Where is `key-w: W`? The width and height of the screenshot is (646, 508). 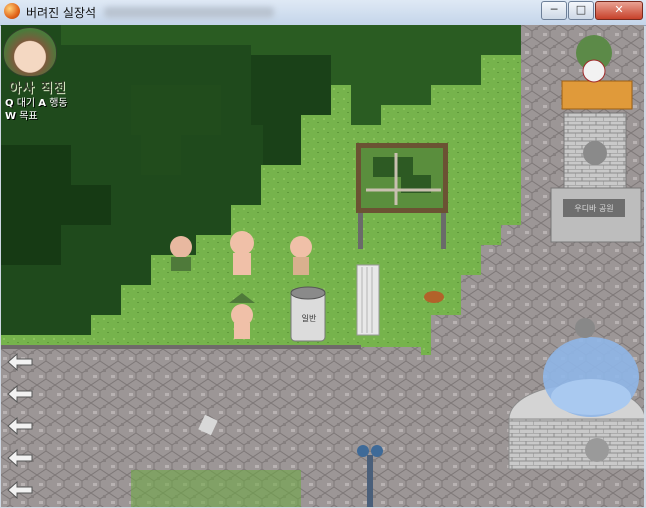 key-w: W is located at coordinates (11, 116).